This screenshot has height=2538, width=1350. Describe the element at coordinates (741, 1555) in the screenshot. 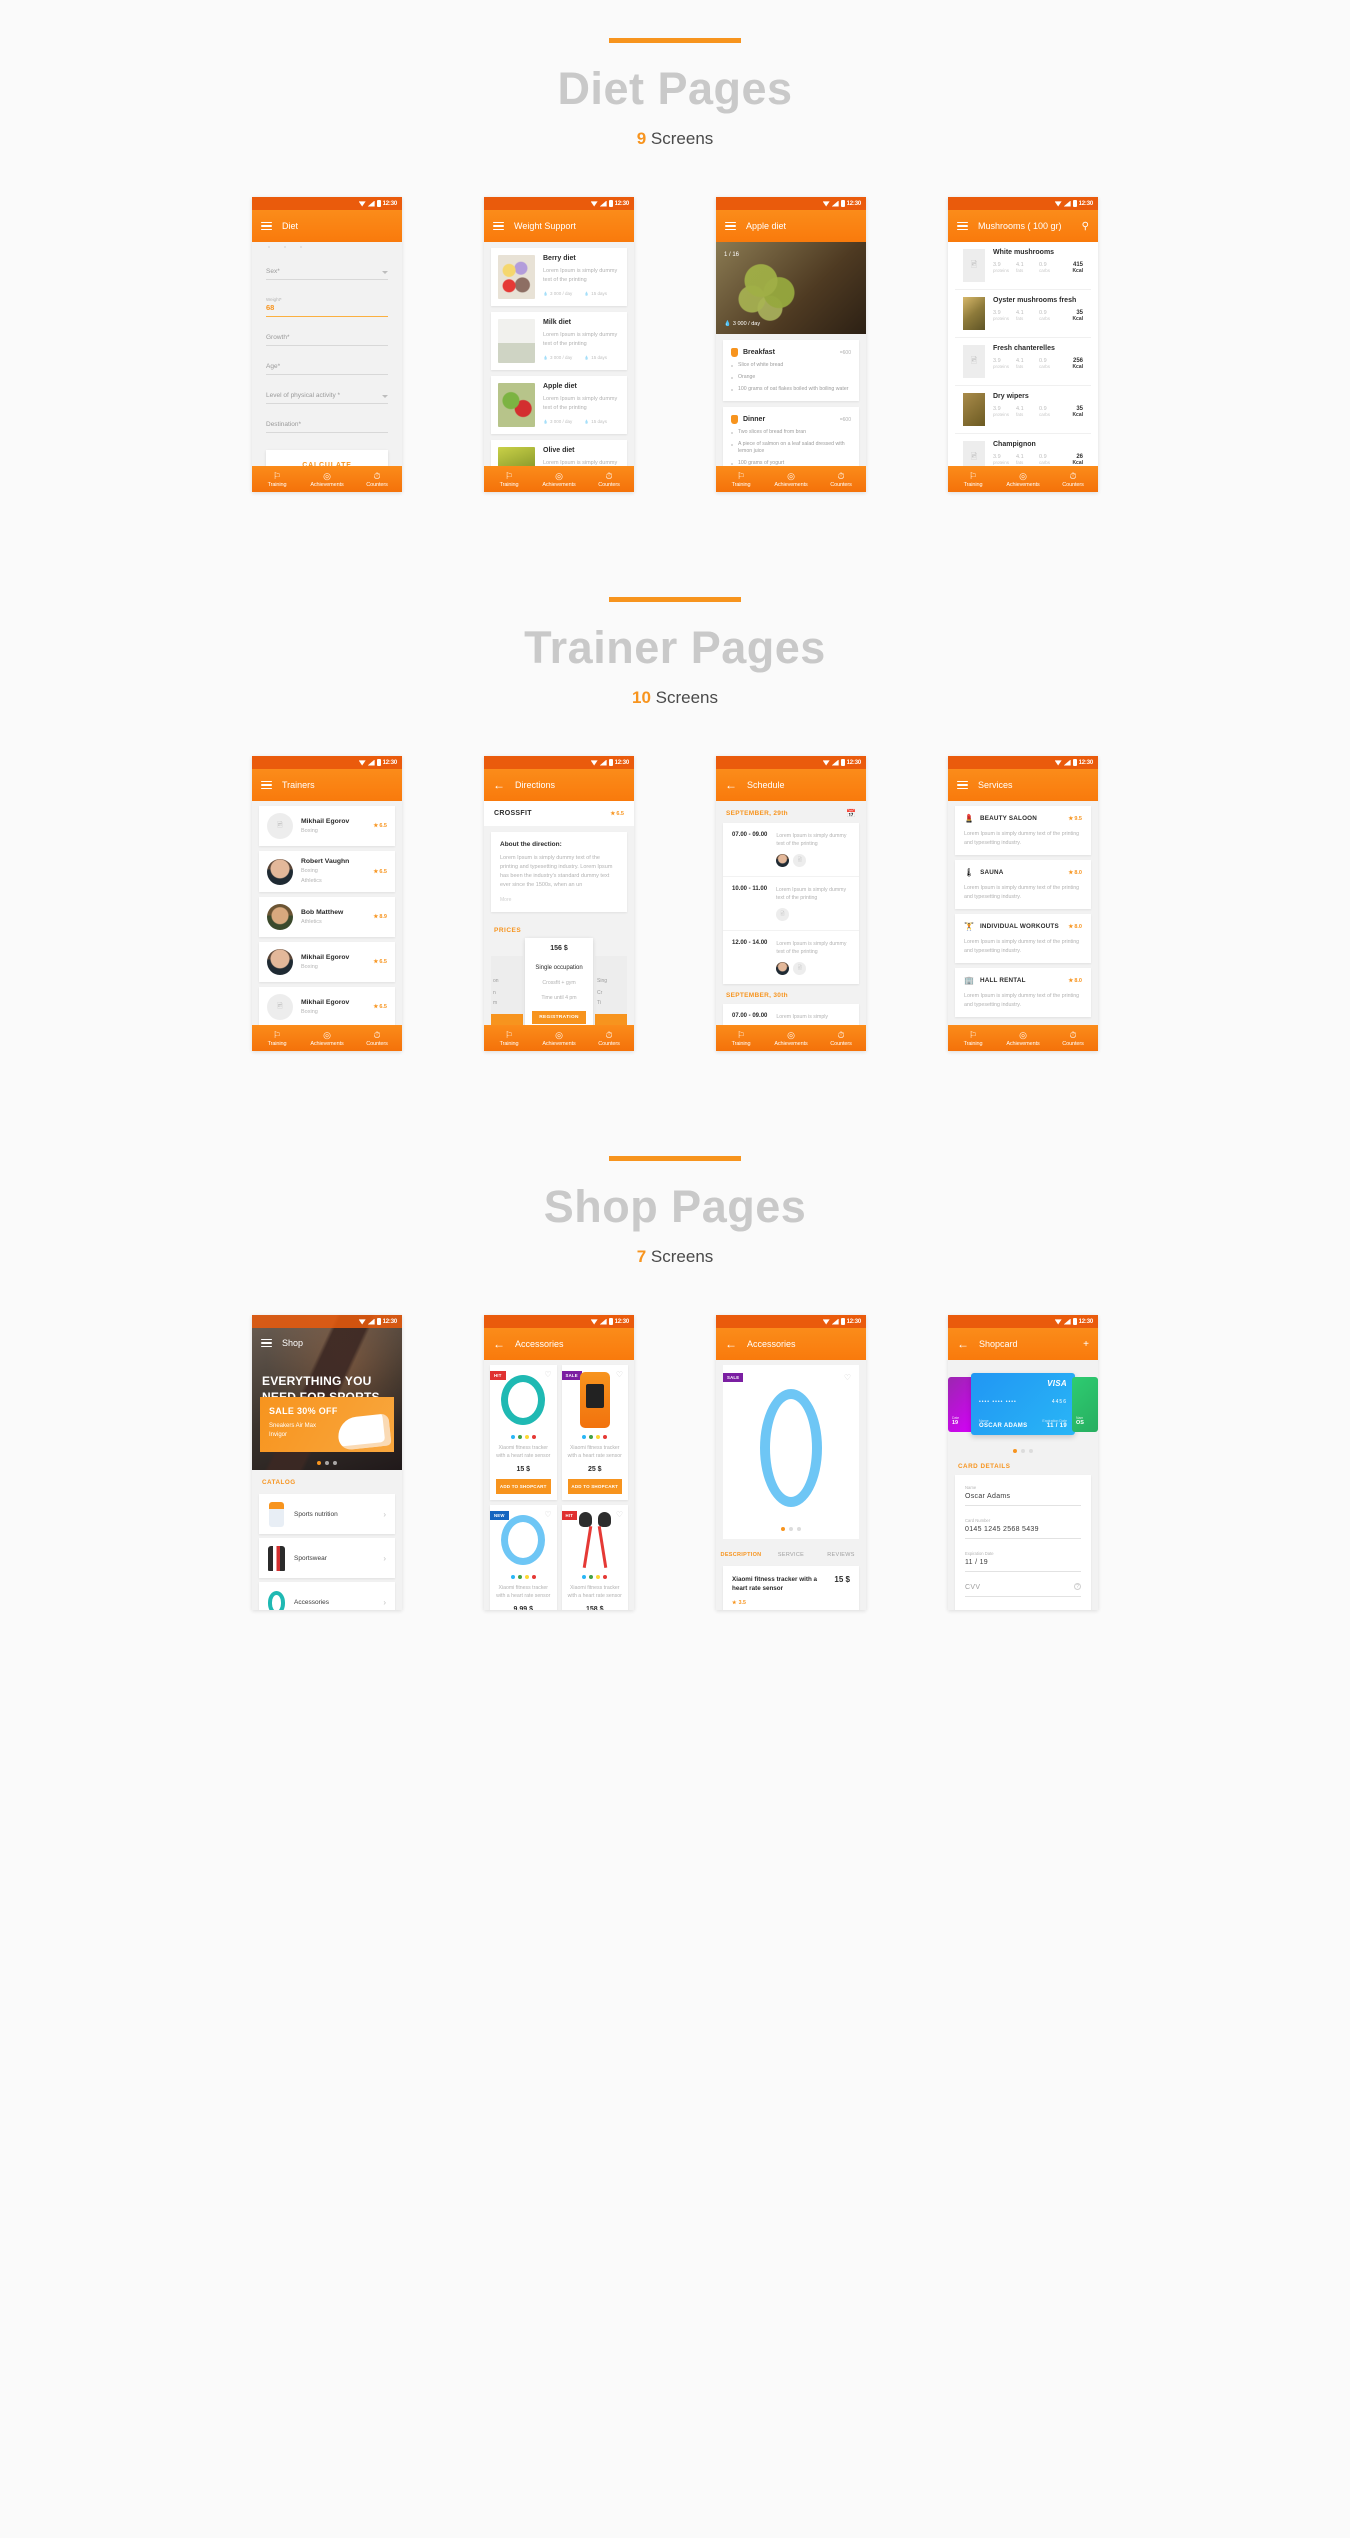

I see `tab-description: DESCRIPTION` at that location.